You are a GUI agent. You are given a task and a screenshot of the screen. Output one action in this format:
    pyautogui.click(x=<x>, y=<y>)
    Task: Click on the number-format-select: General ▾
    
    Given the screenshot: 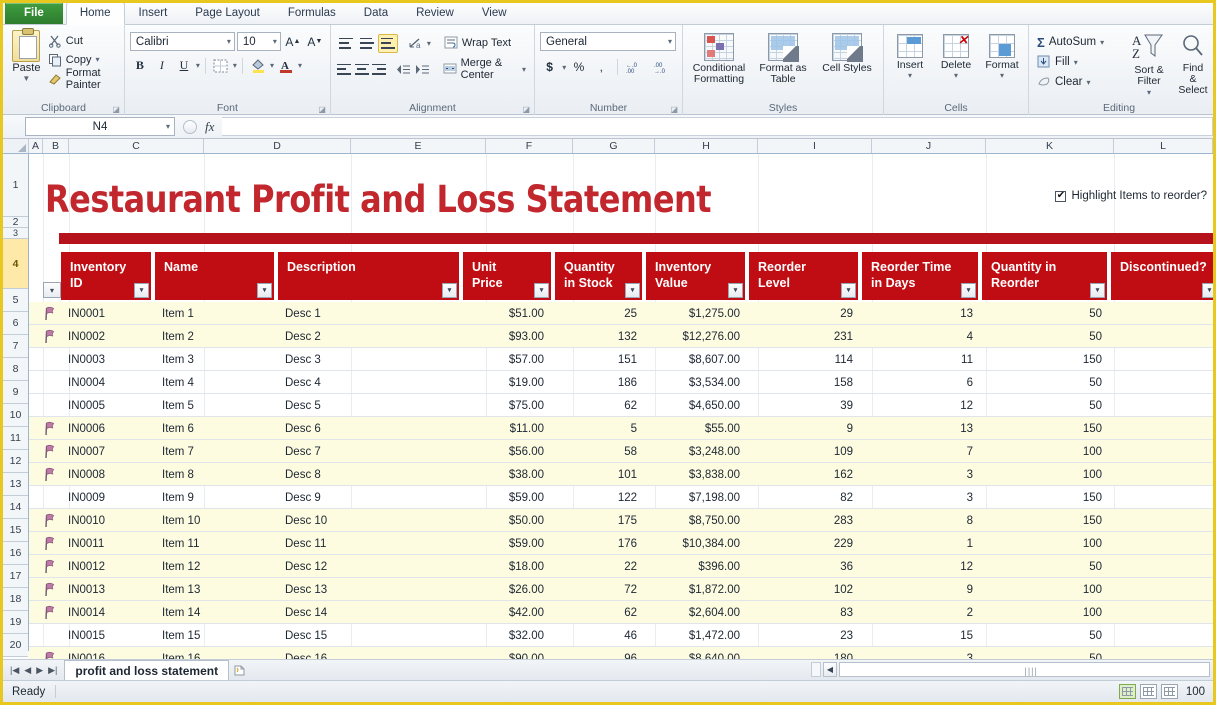 What is the action you would take?
    pyautogui.click(x=608, y=41)
    